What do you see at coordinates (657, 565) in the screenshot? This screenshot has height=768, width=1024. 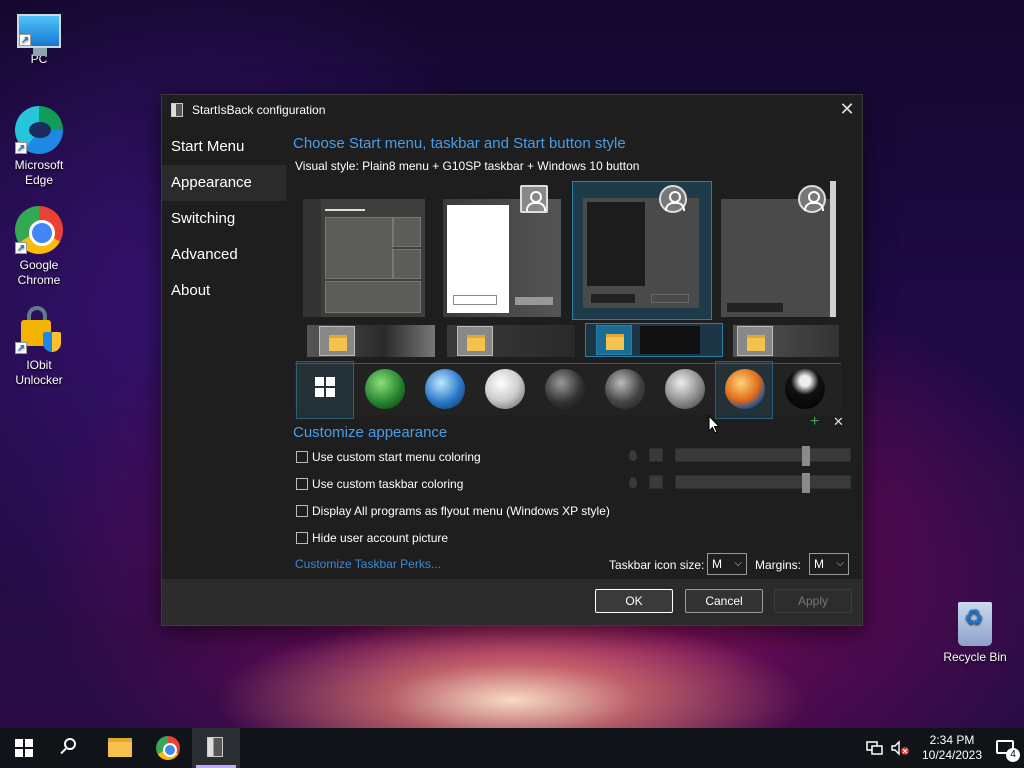 I see `taskbar-icon-size-label: Taskbar icon size:` at bounding box center [657, 565].